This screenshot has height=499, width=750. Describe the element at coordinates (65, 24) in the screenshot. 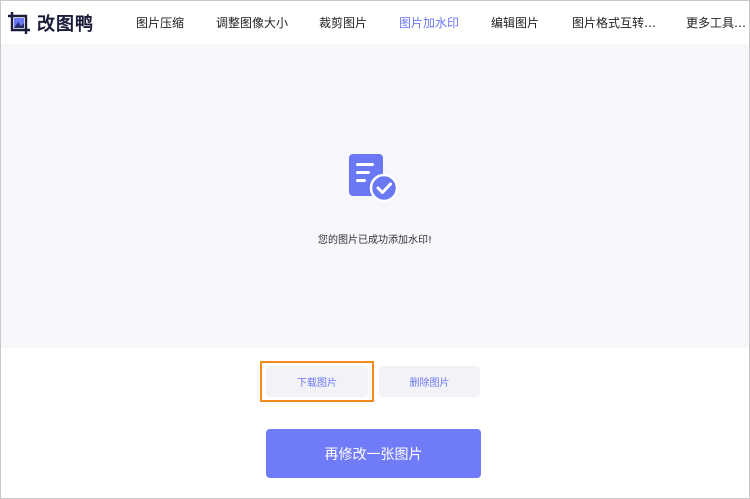

I see `app-name: 改图鸭` at that location.